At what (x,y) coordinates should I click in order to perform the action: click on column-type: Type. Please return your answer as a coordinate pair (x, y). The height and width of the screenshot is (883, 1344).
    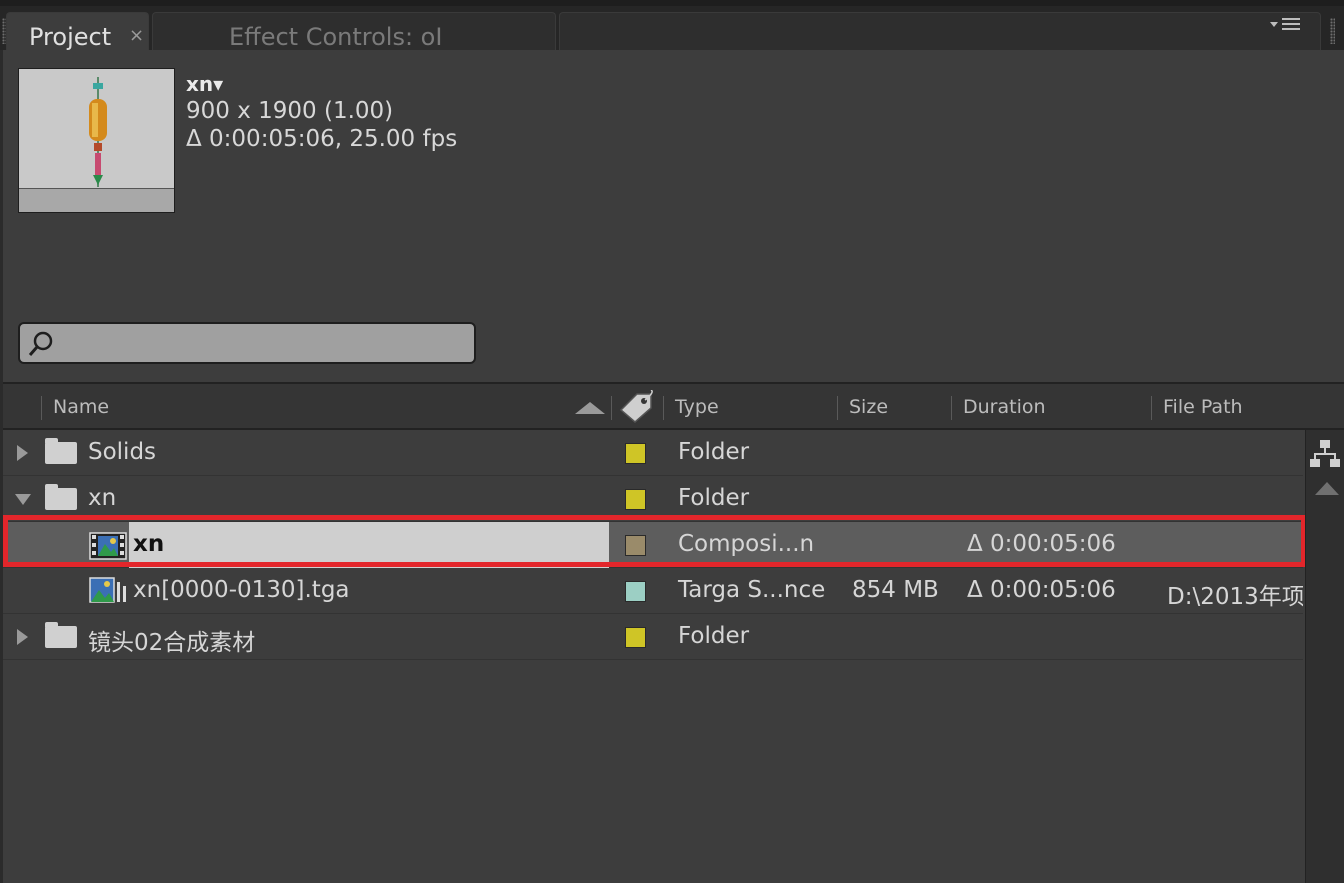
    Looking at the image, I should click on (697, 407).